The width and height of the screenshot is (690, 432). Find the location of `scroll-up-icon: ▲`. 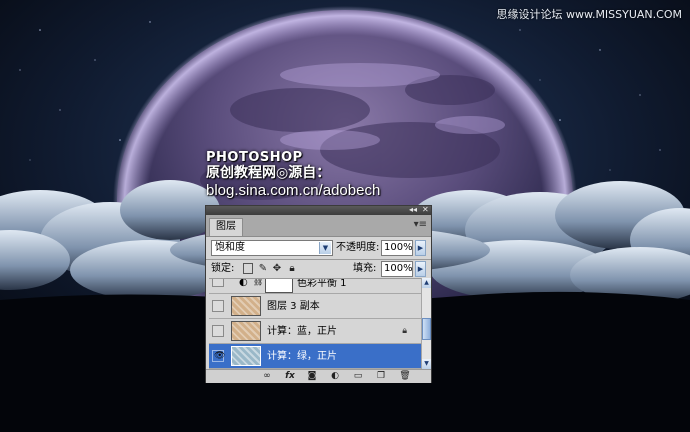

scroll-up-icon: ▲ is located at coordinates (426, 283).